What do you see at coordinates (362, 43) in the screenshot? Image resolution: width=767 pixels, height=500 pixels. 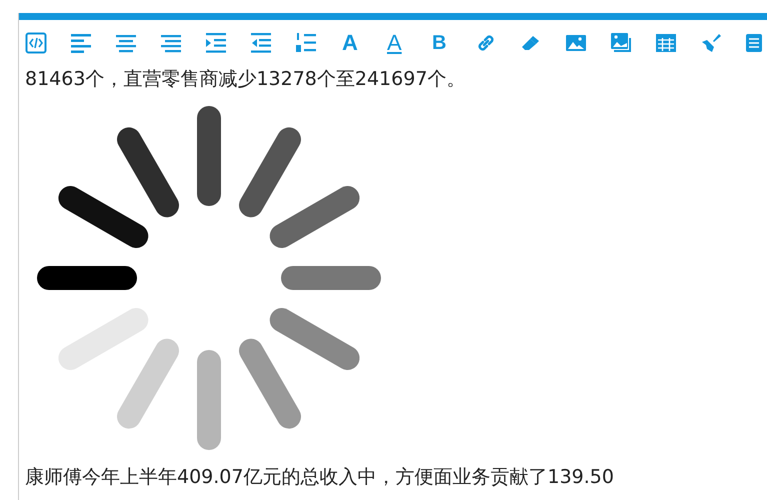 I see `font-size-button: A` at bounding box center [362, 43].